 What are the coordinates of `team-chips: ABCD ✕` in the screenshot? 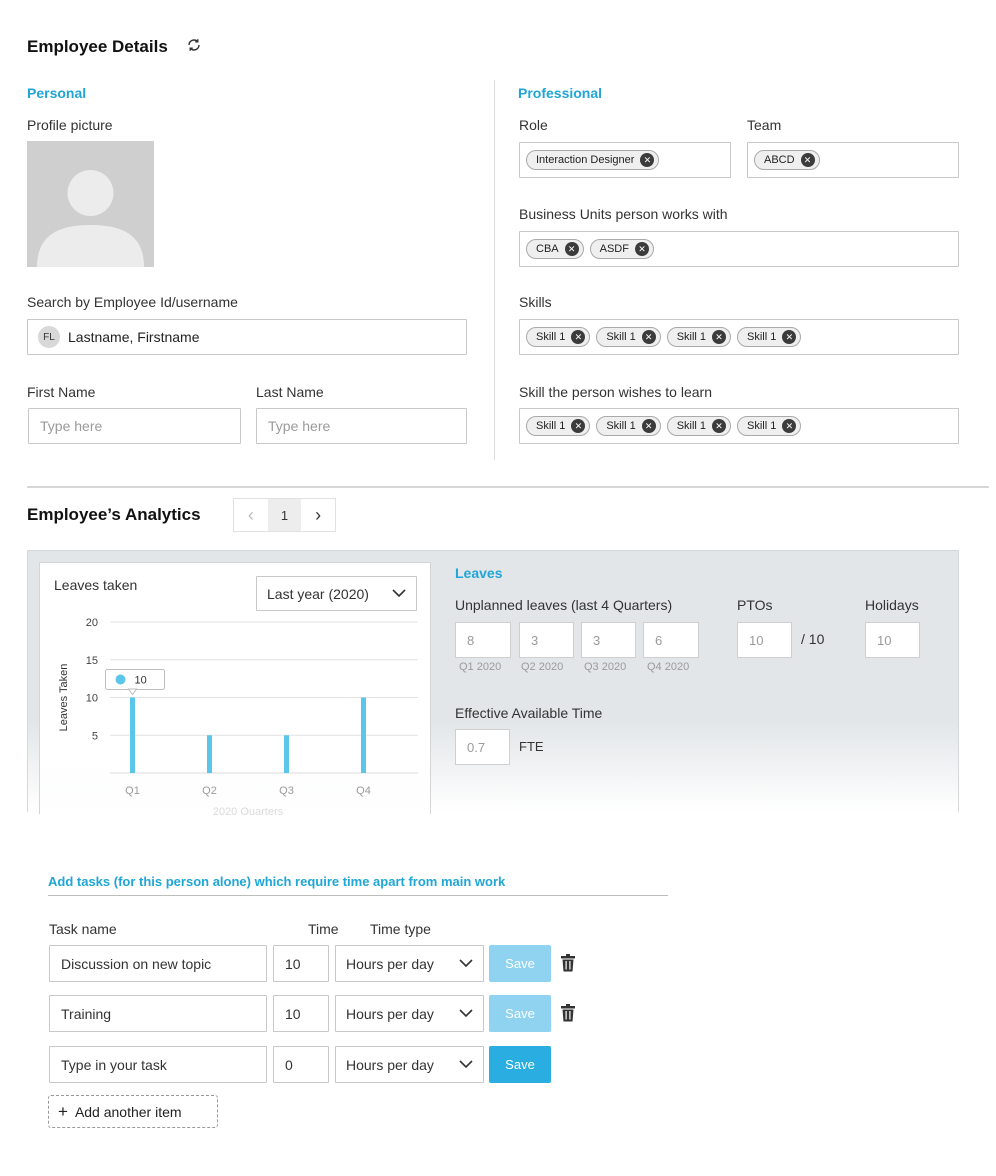 It's located at (853, 160).